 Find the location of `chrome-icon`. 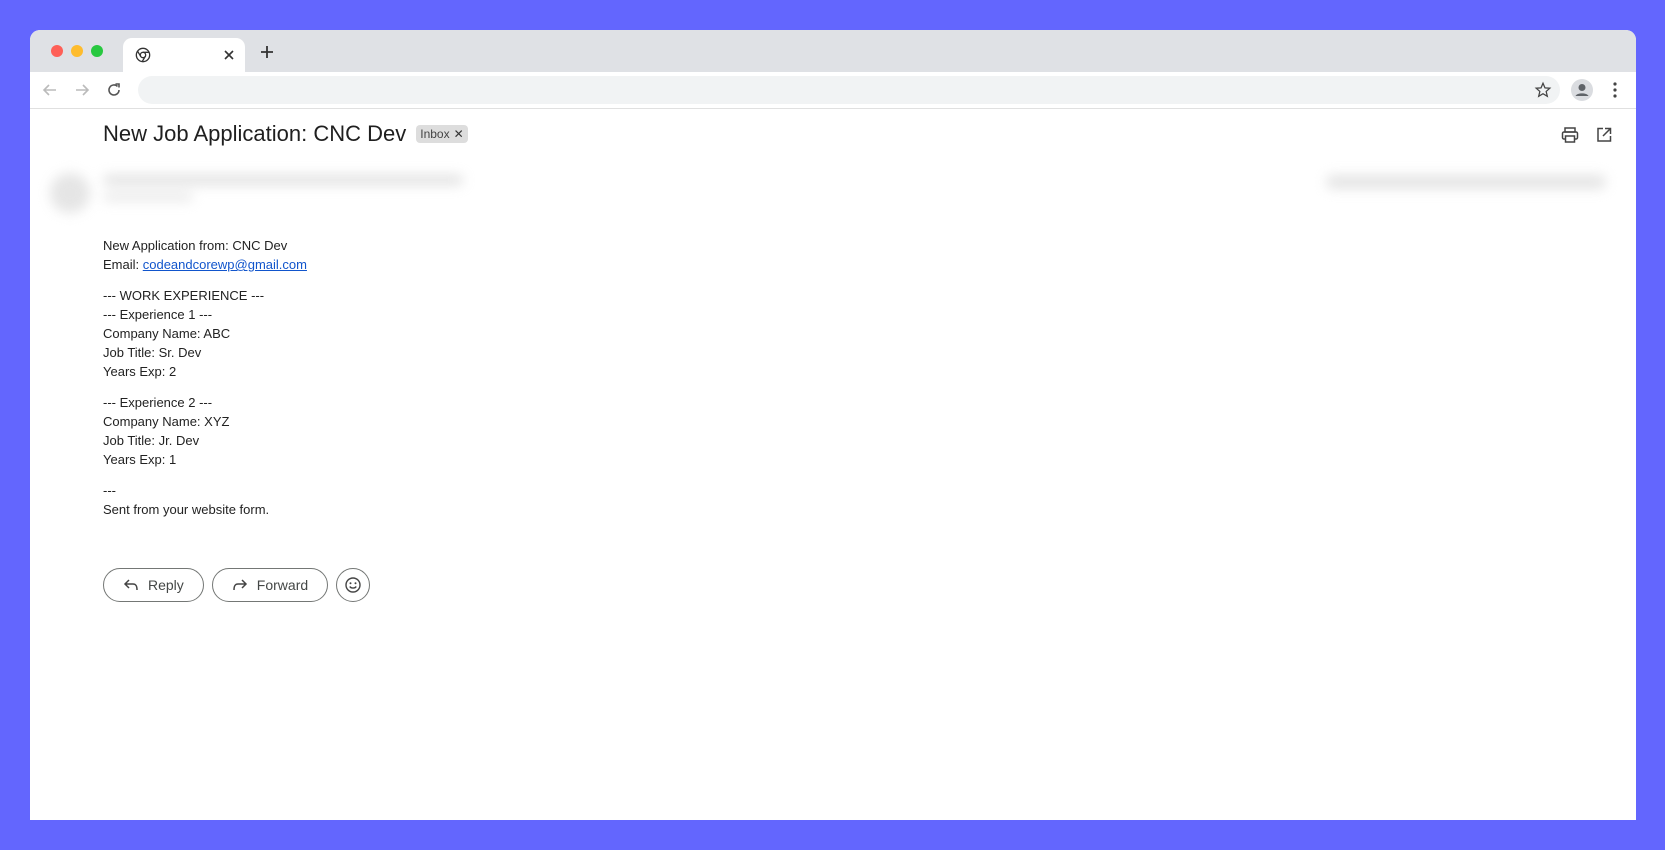

chrome-icon is located at coordinates (143, 55).